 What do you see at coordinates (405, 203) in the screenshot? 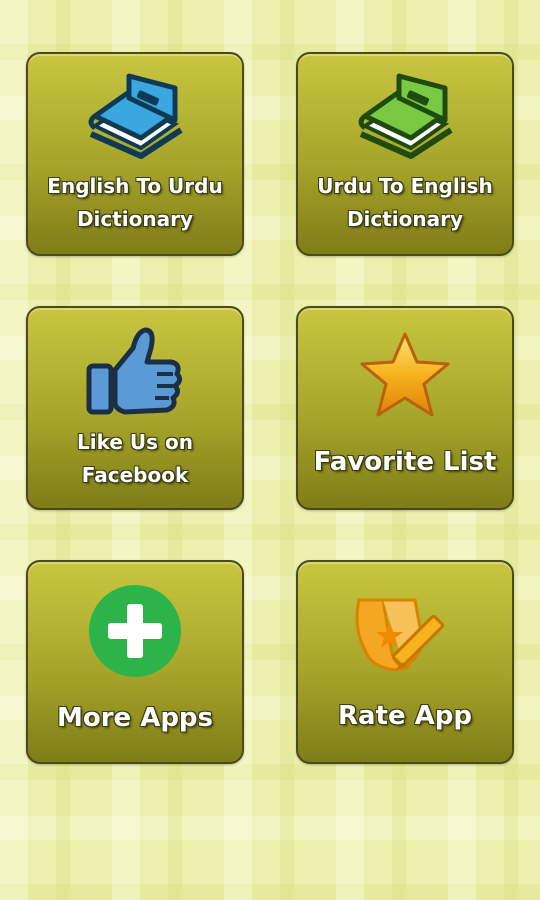
I see `urdu-to-english-label: Urdu To English Dictionary` at bounding box center [405, 203].